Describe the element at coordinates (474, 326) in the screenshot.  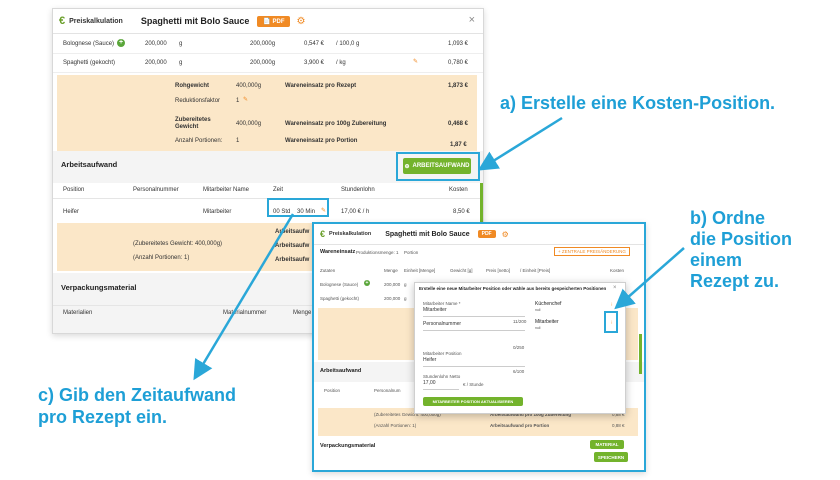
I see `personalnummer-input: Personalnummer` at that location.